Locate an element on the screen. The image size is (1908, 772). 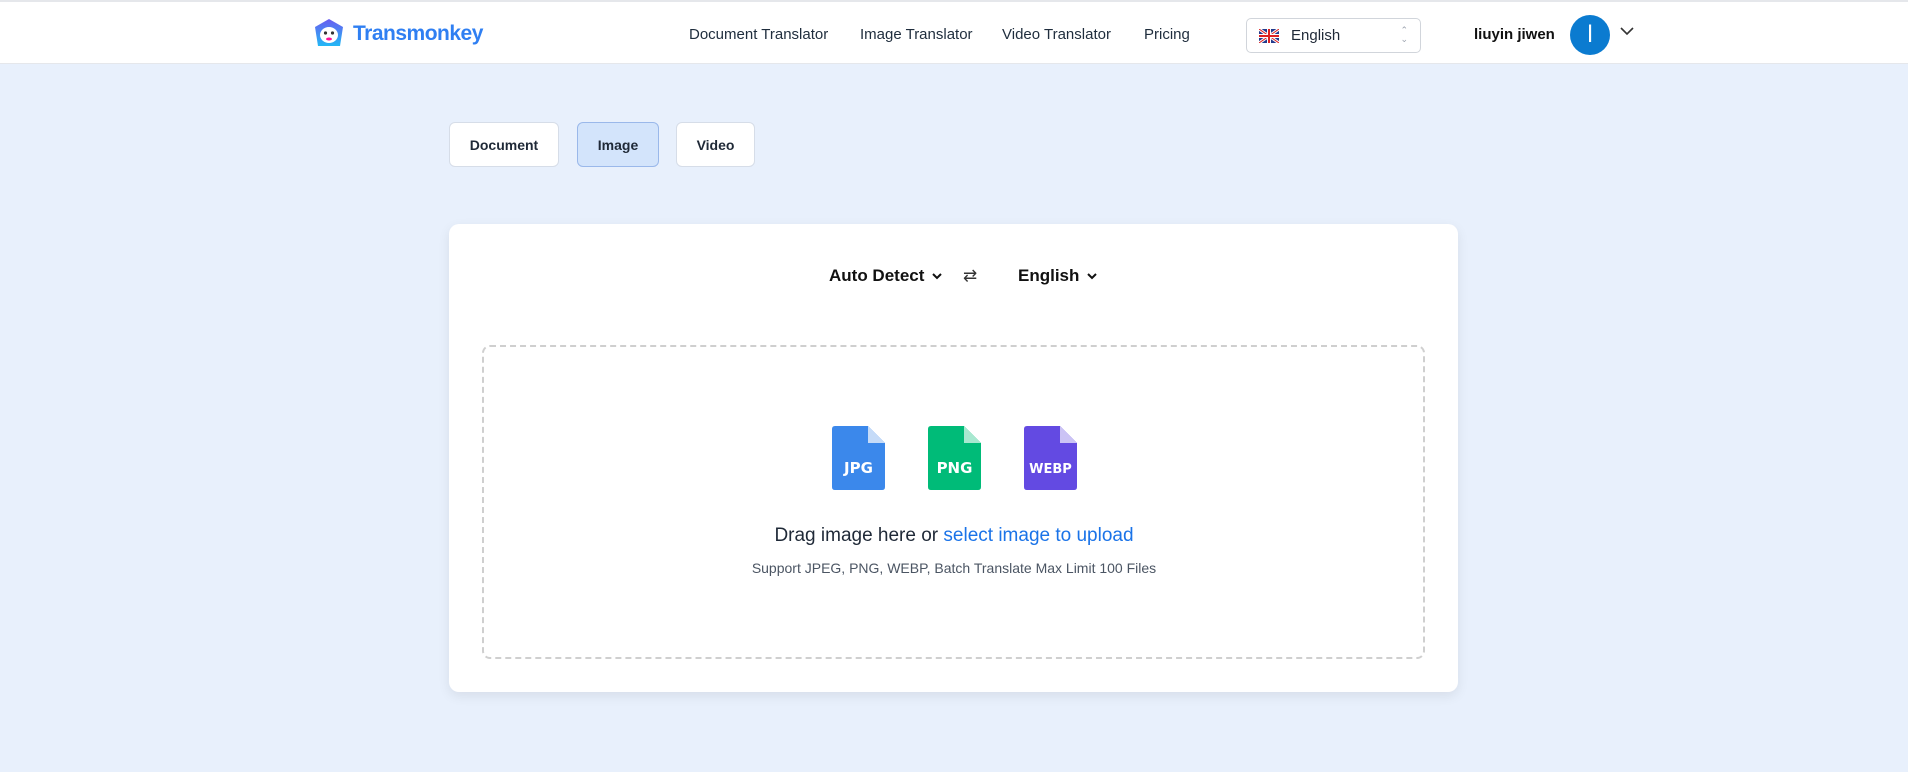
updown-chevron-icon: ⌃ ⌄ is located at coordinates (1404, 34).